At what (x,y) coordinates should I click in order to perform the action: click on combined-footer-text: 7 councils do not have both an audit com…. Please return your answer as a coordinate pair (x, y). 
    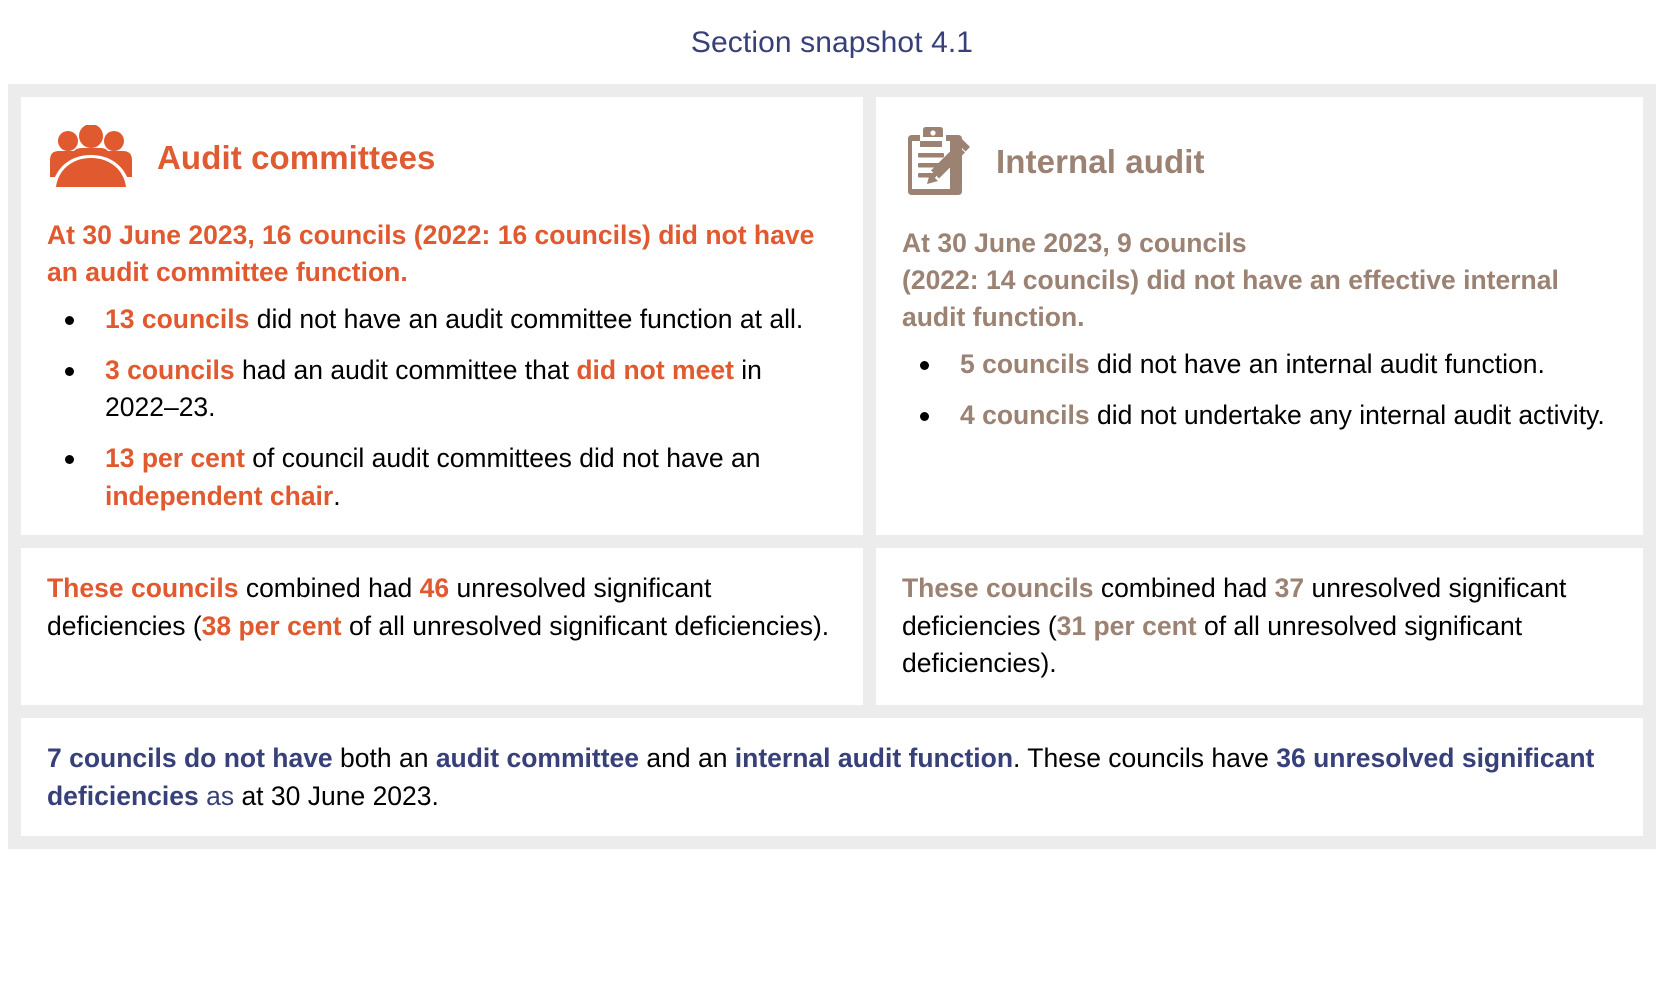
    Looking at the image, I should click on (821, 777).